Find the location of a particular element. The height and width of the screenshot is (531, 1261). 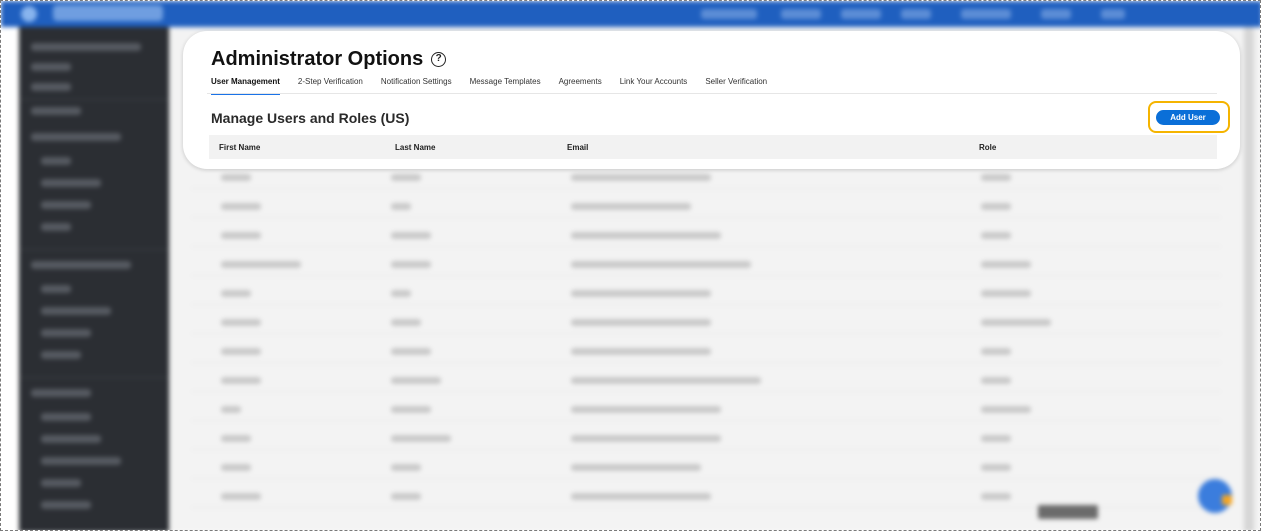

floating-tag is located at coordinates (1068, 512).